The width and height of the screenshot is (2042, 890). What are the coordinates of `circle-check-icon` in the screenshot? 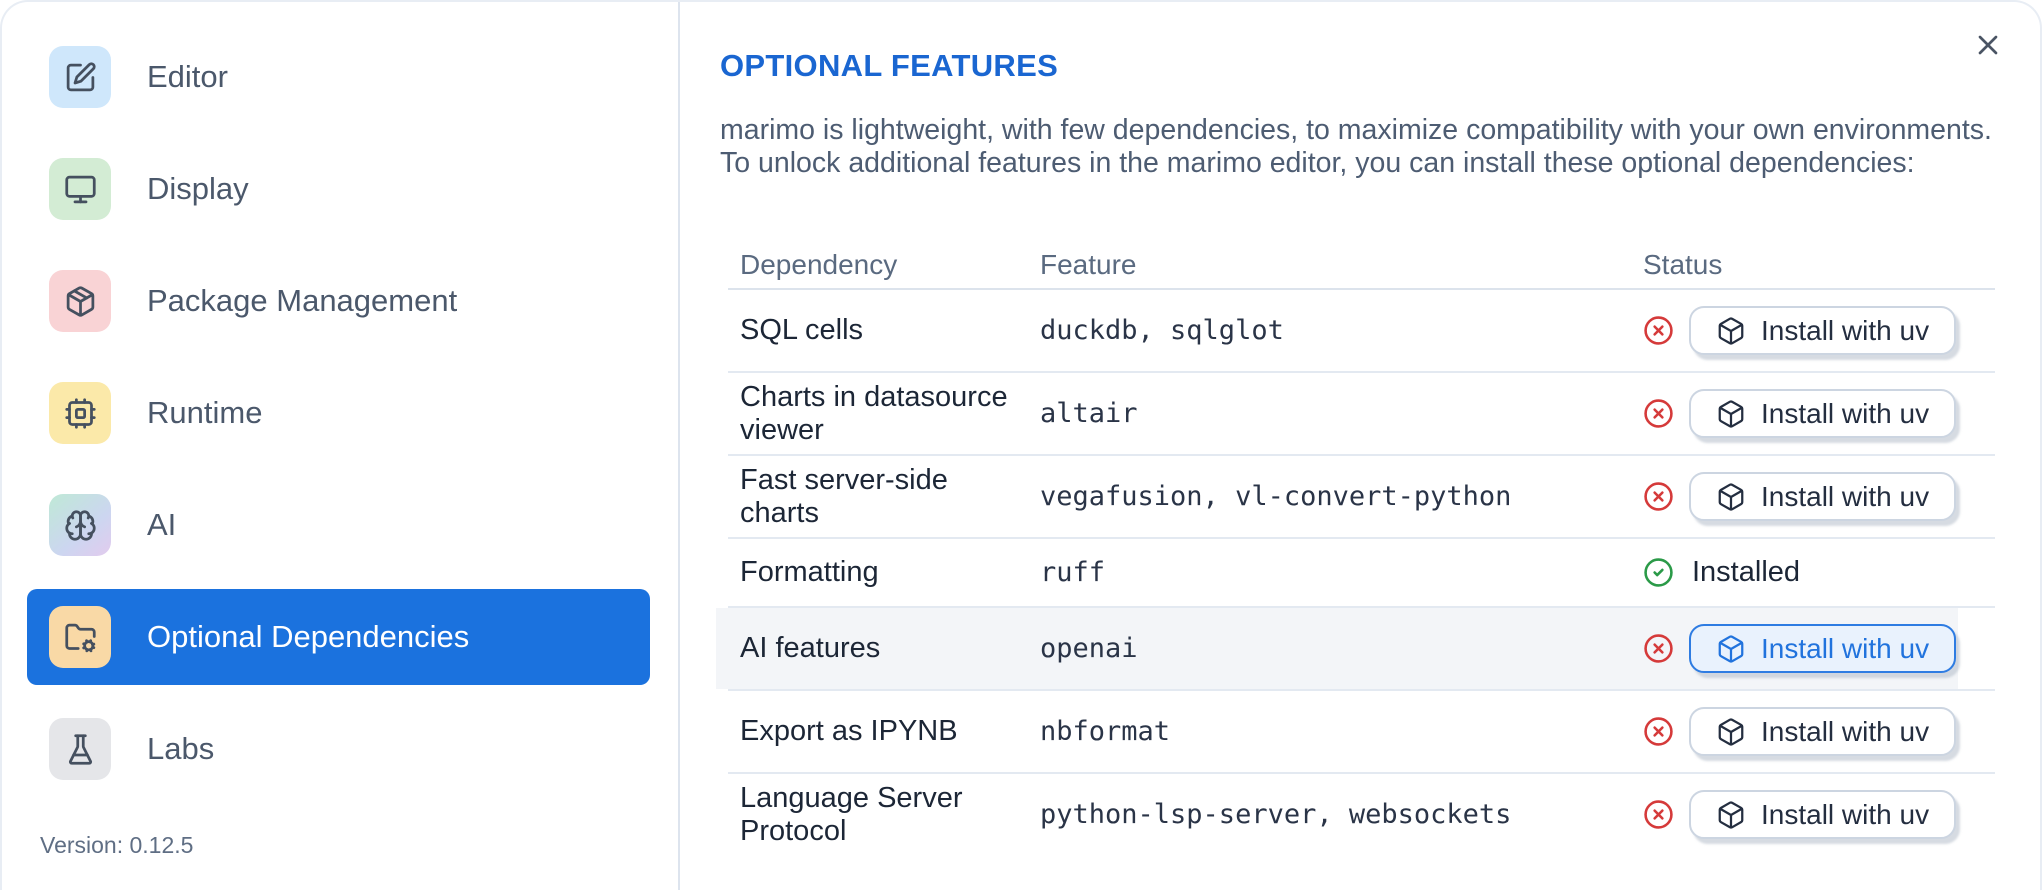 It's located at (1658, 572).